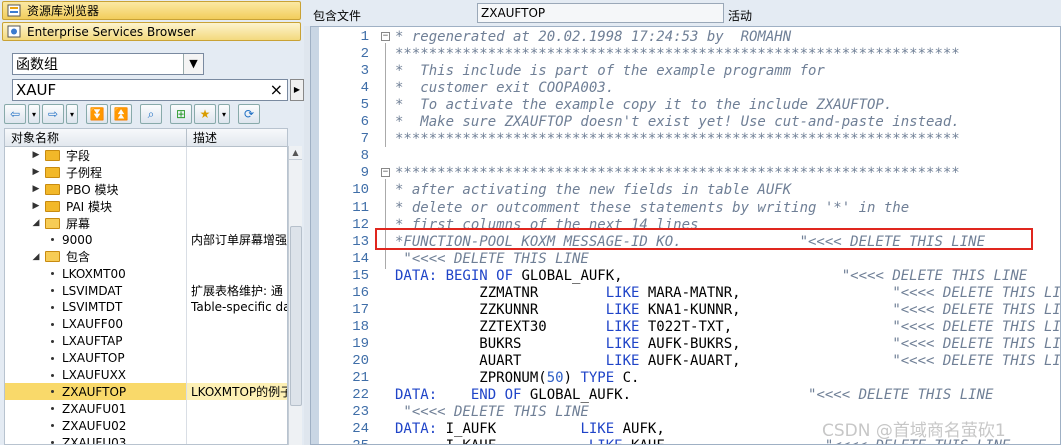  What do you see at coordinates (193, 64) in the screenshot?
I see `chevron-down-icon: ▼` at bounding box center [193, 64].